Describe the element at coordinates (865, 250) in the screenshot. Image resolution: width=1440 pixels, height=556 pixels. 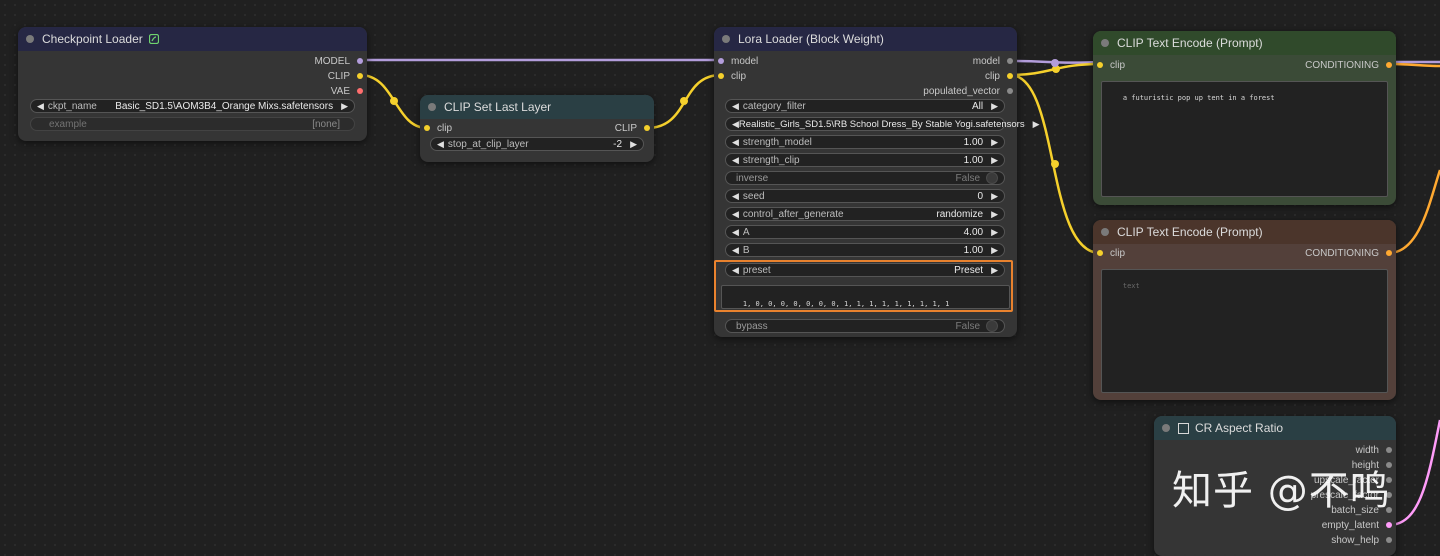
I see `b-number: ◀ B 1.00 ▶` at that location.